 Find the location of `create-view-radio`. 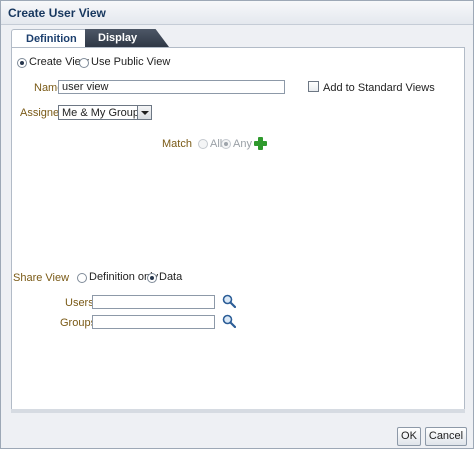

create-view-radio is located at coordinates (22, 63).